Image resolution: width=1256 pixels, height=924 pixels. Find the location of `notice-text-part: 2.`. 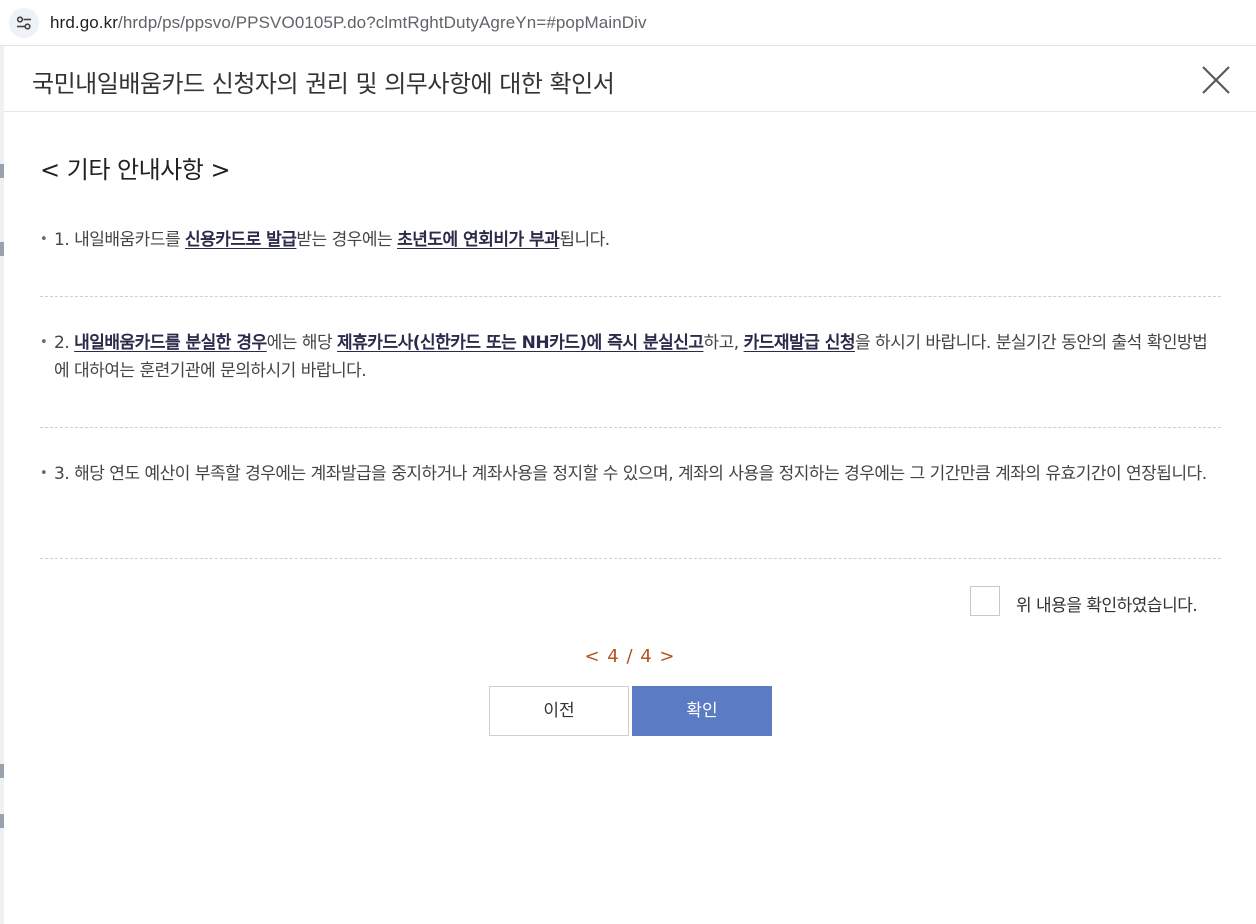

notice-text-part: 2. is located at coordinates (64, 343).